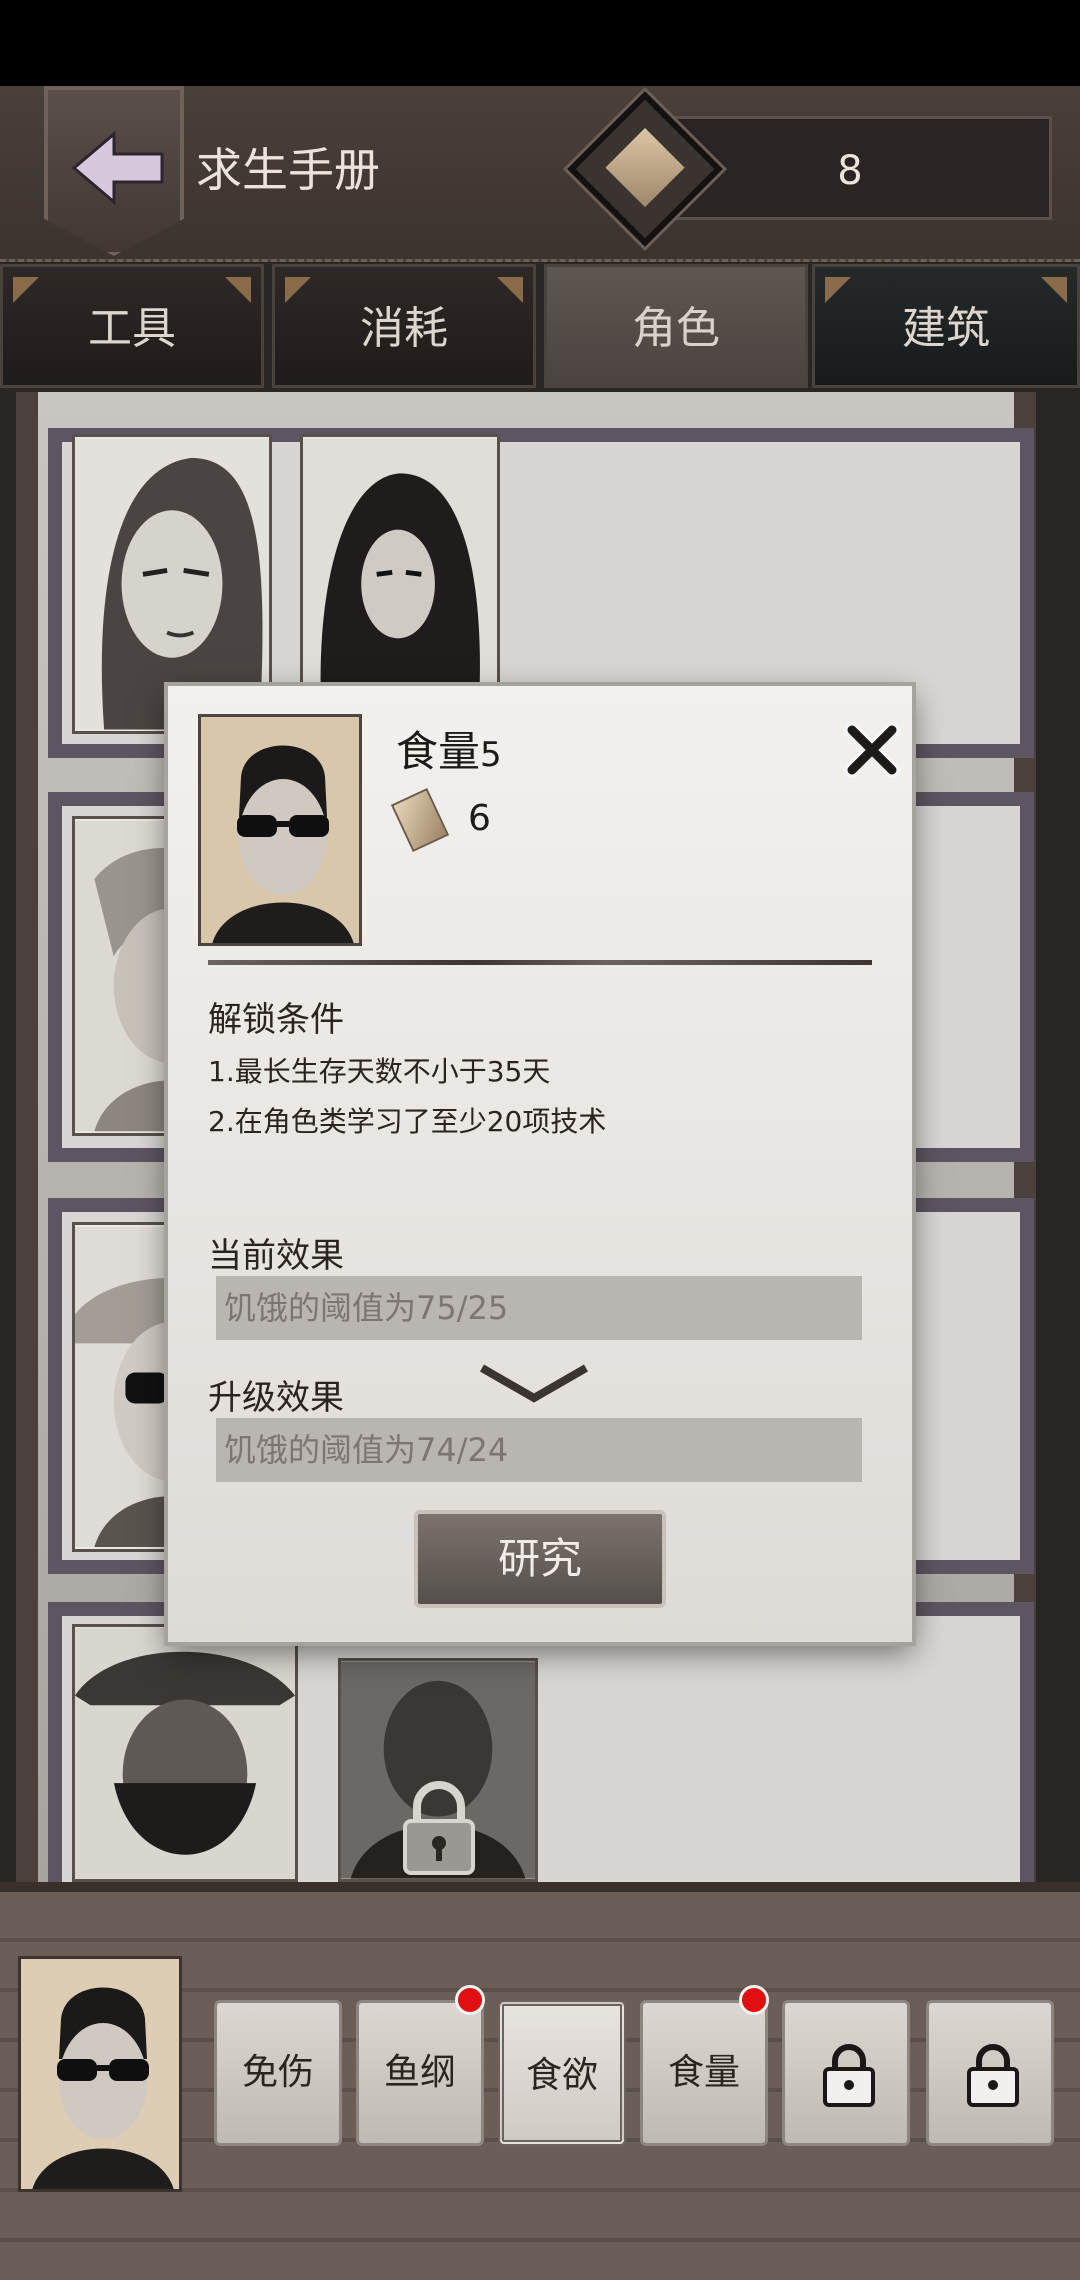 The width and height of the screenshot is (1080, 2280). I want to click on skill-name: 食量, so click(438, 751).